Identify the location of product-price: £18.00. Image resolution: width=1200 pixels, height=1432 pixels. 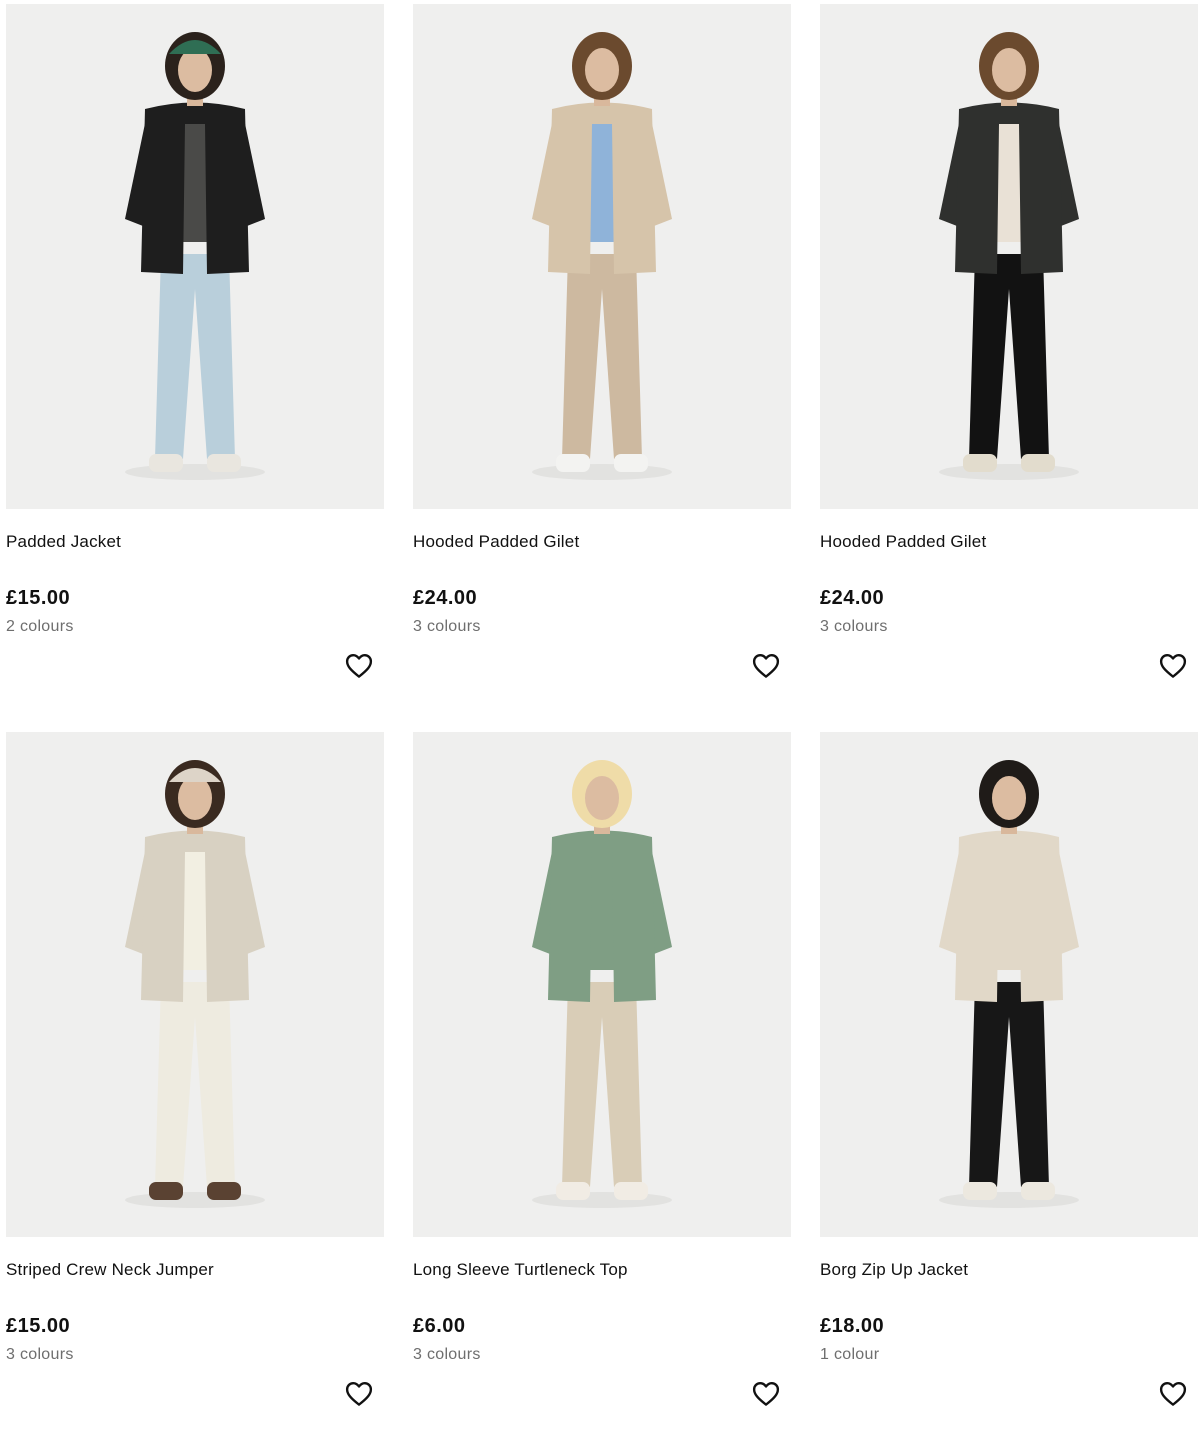
(852, 1326).